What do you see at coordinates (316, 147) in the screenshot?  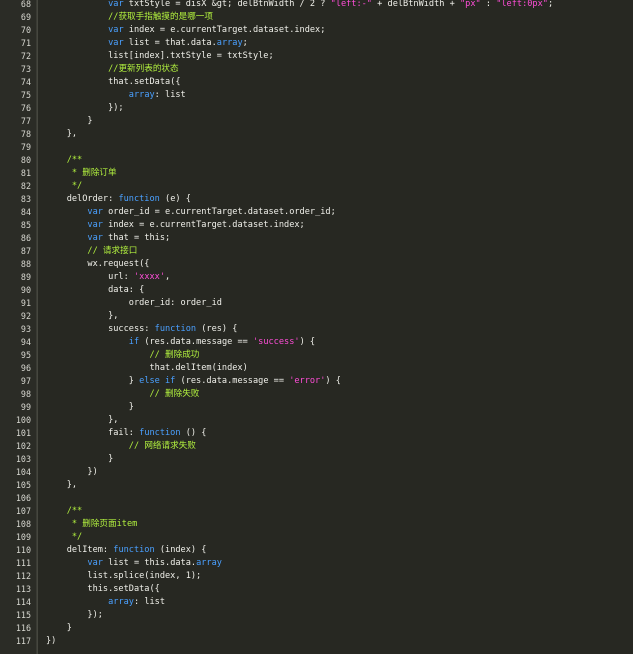 I see `code-line: 79` at bounding box center [316, 147].